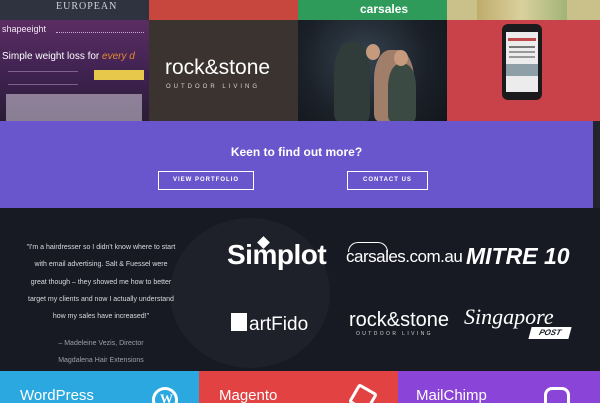 The height and width of the screenshot is (403, 600). What do you see at coordinates (522, 39) in the screenshot?
I see `phone-screen-header` at bounding box center [522, 39].